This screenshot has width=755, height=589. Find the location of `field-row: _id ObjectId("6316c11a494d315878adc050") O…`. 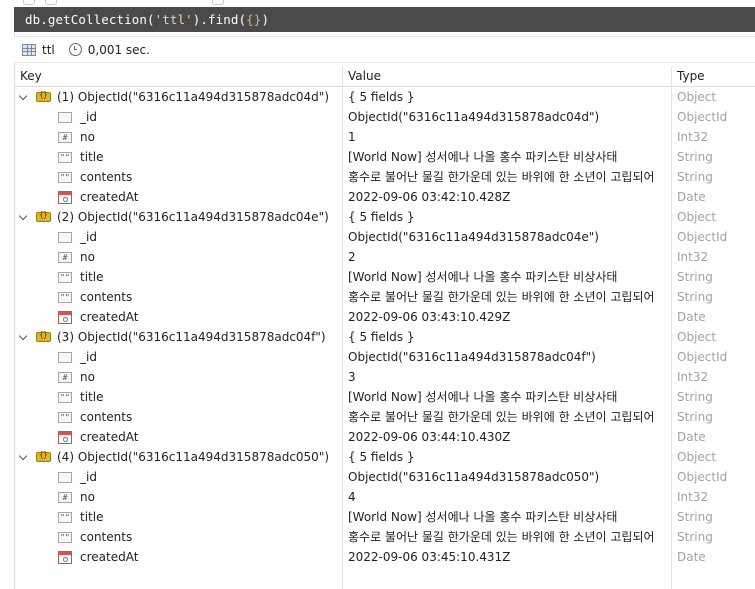

field-row: _id ObjectId("6316c11a494d315878adc050") O… is located at coordinates (384, 477).